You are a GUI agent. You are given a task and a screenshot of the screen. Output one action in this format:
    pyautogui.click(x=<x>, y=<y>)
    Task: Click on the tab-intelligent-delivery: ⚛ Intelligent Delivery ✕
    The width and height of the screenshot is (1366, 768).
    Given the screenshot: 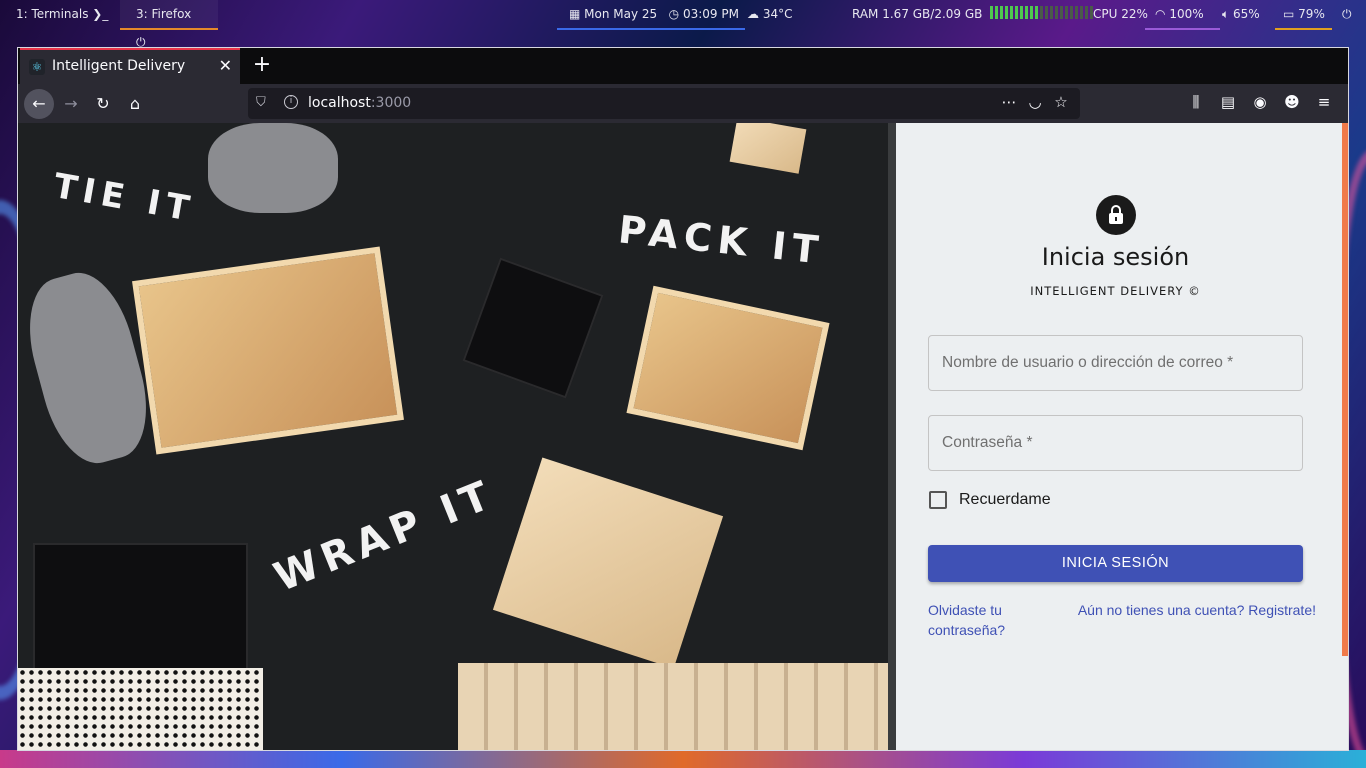 What is the action you would take?
    pyautogui.click(x=130, y=66)
    